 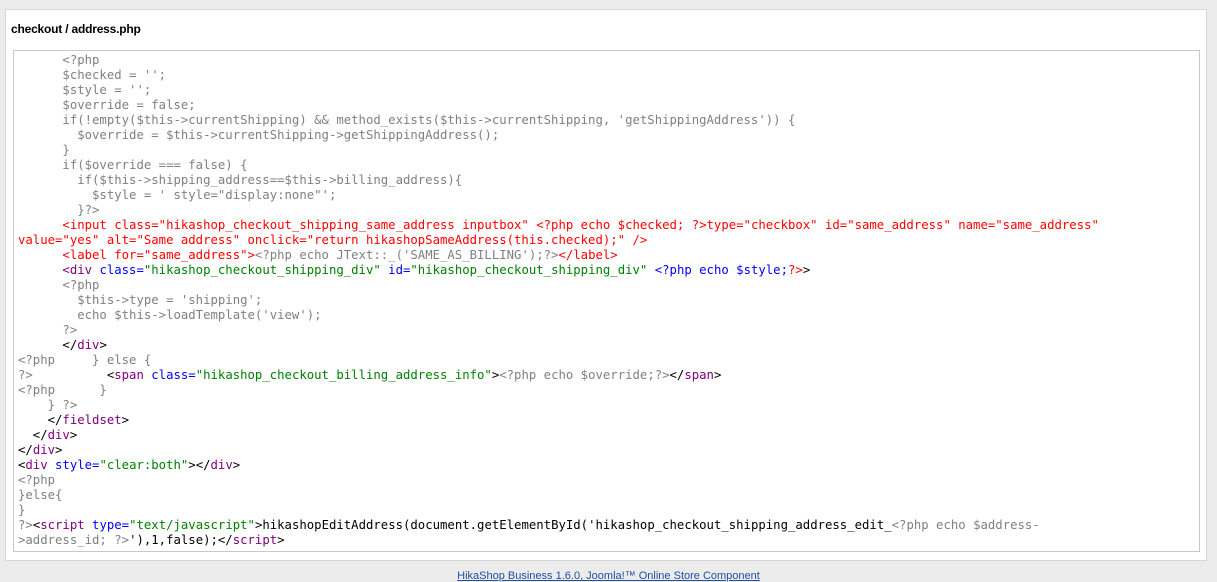 I want to click on code-line: $this->type = 'shipping';, so click(x=608, y=300).